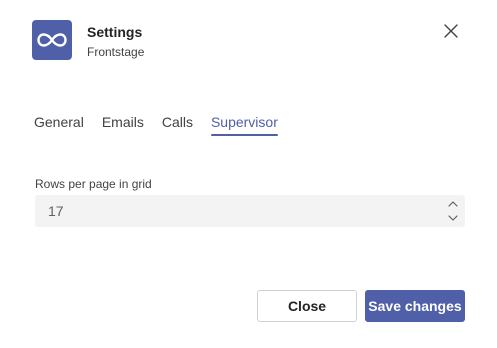 This screenshot has height=348, width=497. What do you see at coordinates (451, 31) in the screenshot?
I see `close-icon` at bounding box center [451, 31].